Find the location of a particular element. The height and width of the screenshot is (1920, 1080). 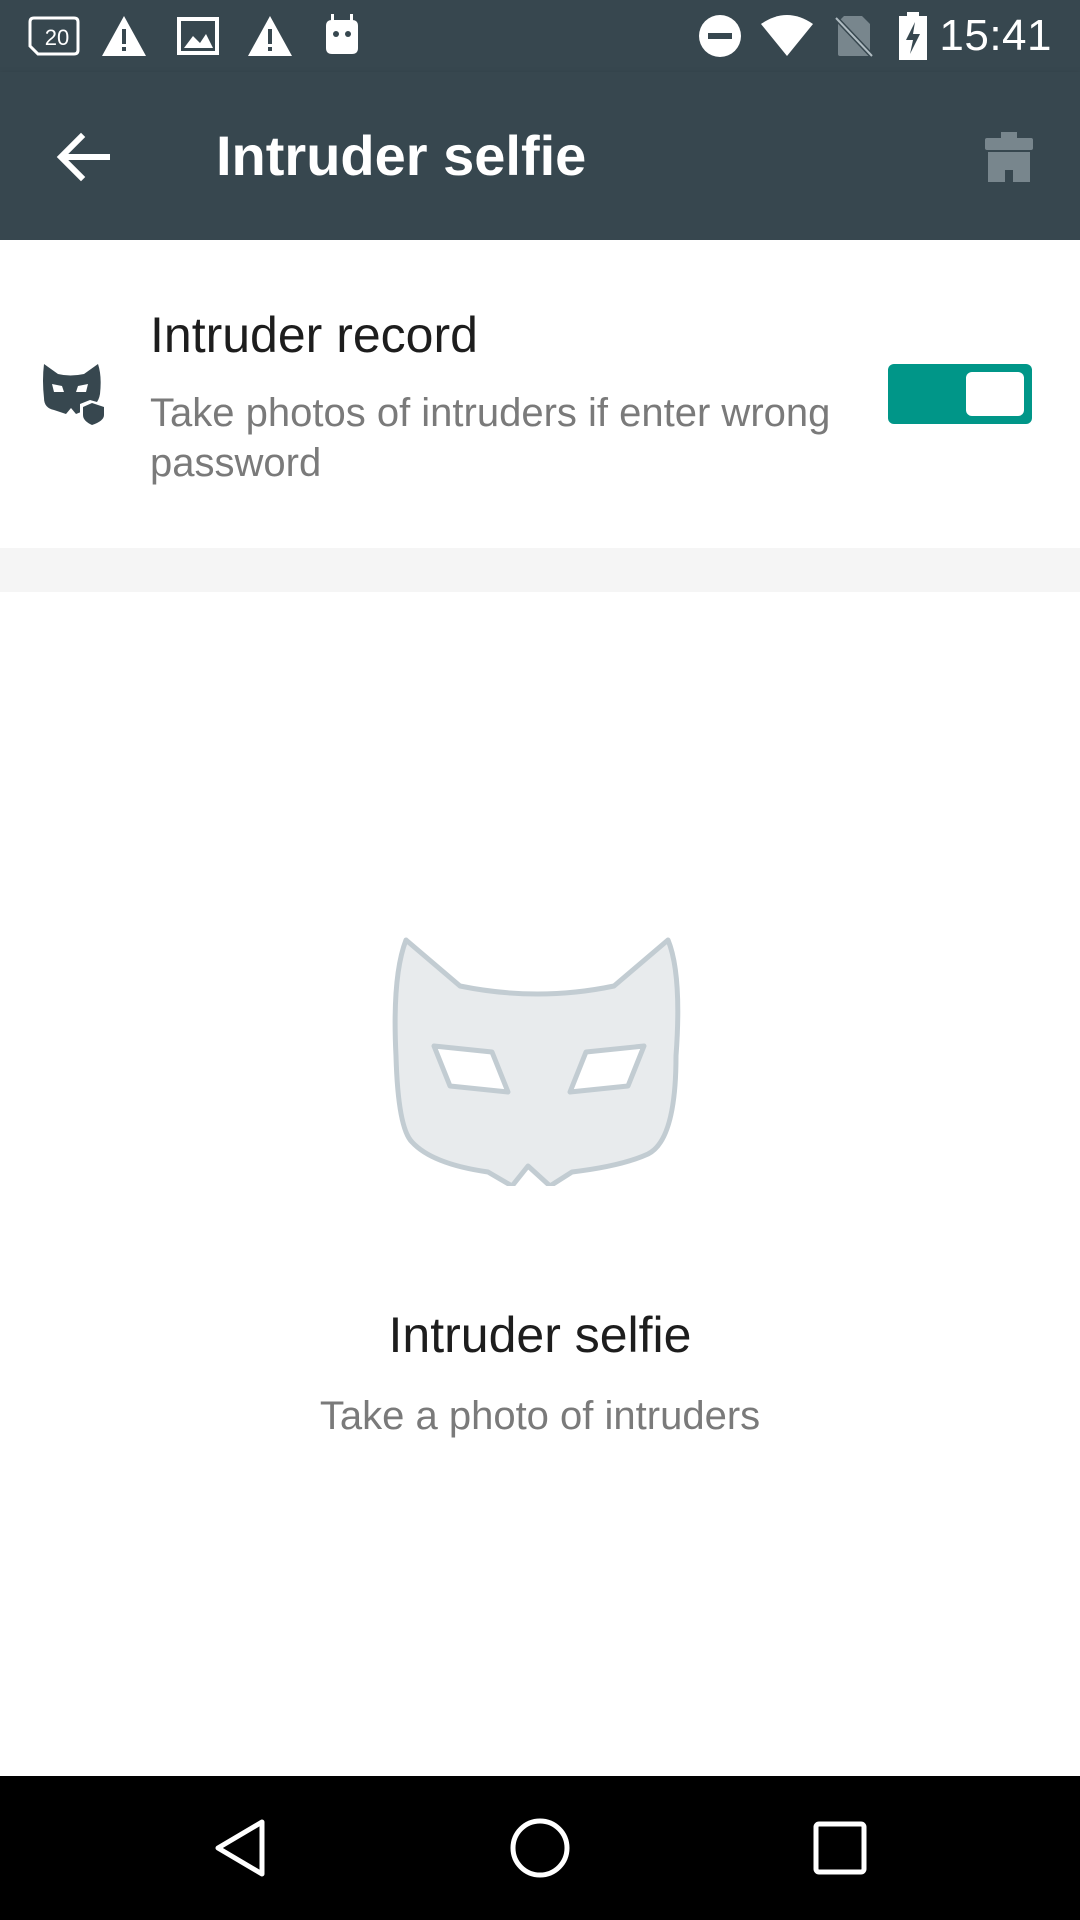

back-button is located at coordinates (83, 157).